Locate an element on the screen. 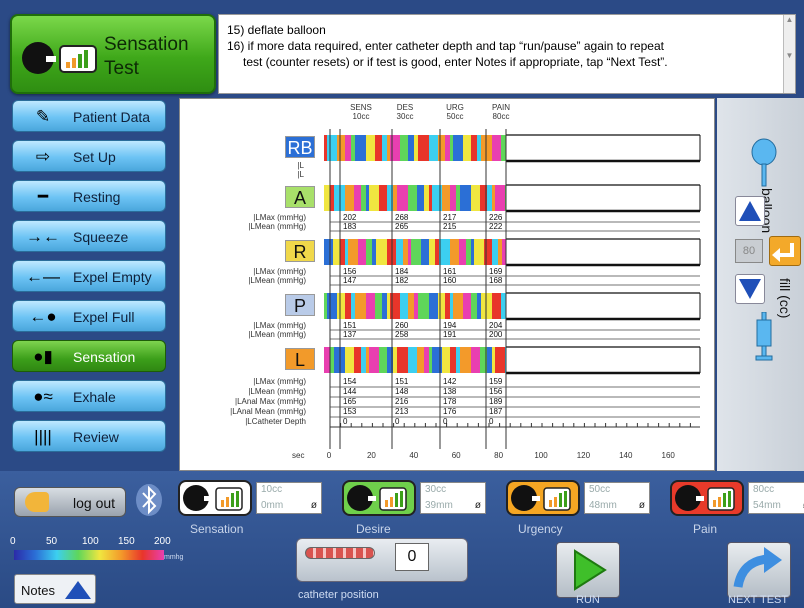 The height and width of the screenshot is (608, 804). phase-volume: 80cc is located at coordinates (501, 116).